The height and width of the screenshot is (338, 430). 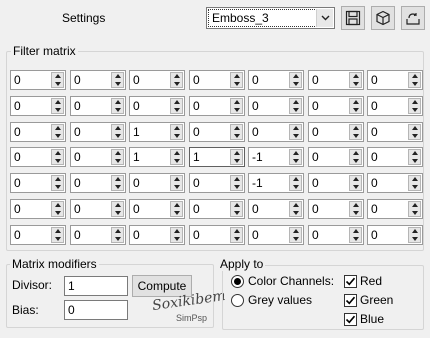 What do you see at coordinates (237, 300) in the screenshot?
I see `grey-values-radio` at bounding box center [237, 300].